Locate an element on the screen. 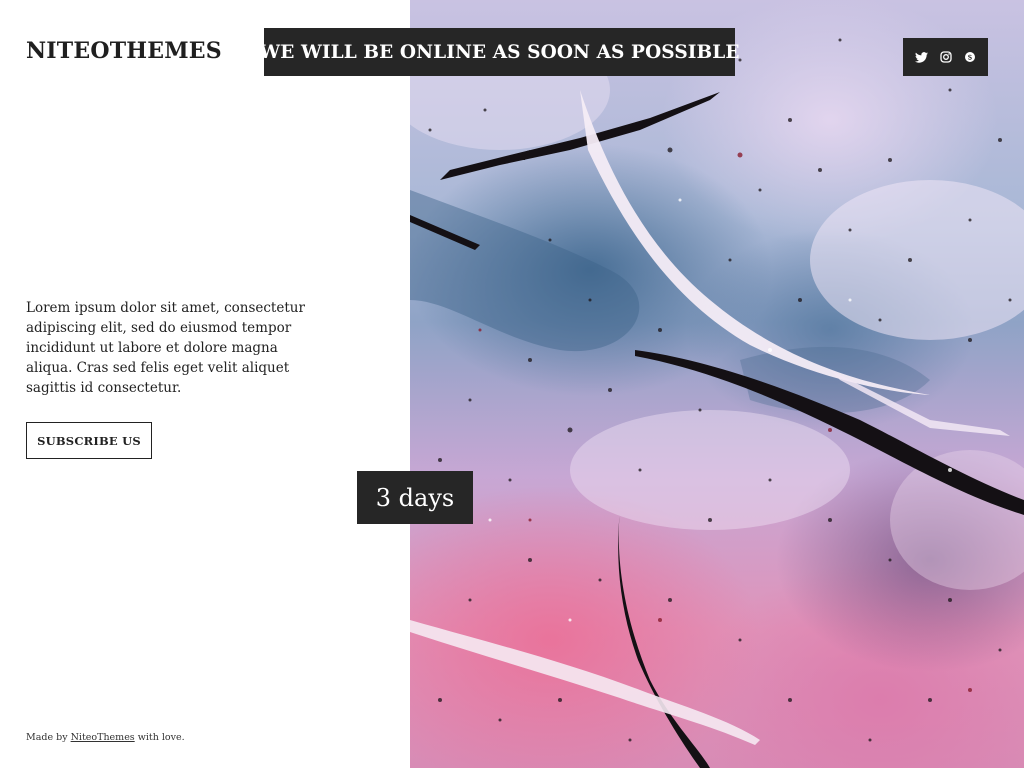  footer-suffix: with love. is located at coordinates (161, 737).